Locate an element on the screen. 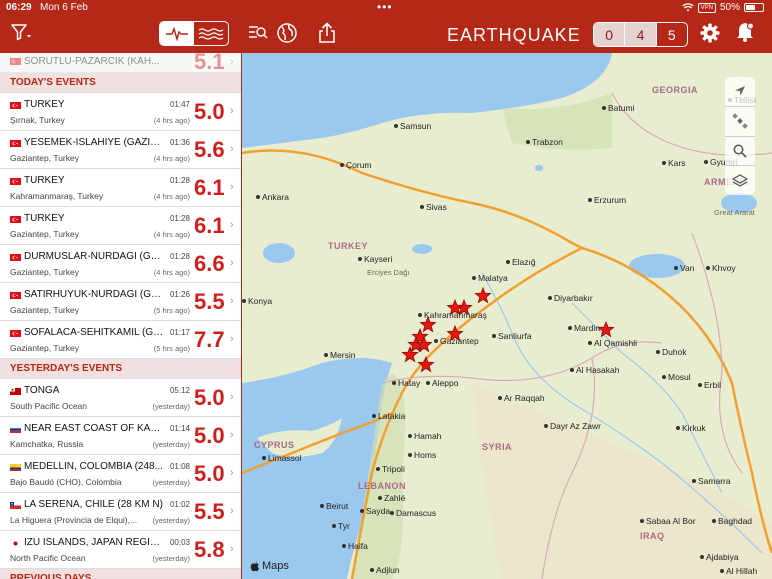  list-item: TURKEY Şırnak, Turkey 01:47 (4 hrs ago) 5.0 › is located at coordinates (120, 112).